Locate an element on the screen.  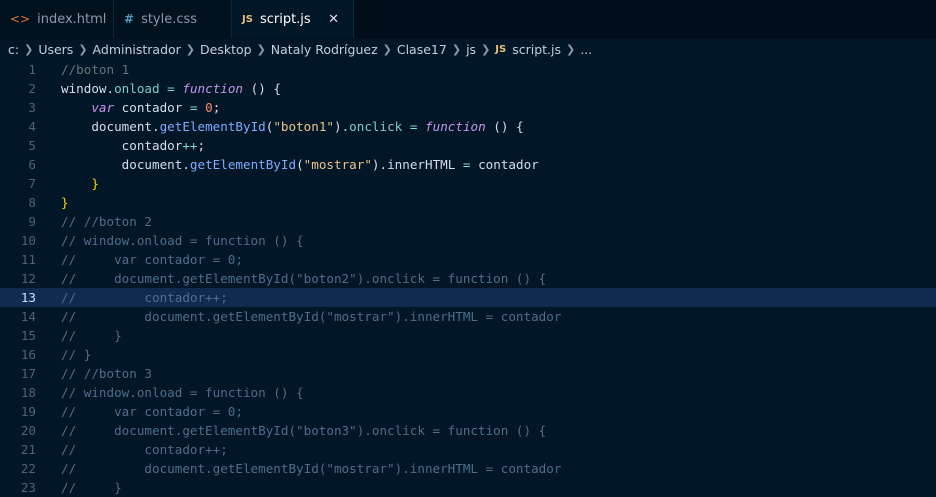
line-number: 1 is located at coordinates (32, 69).